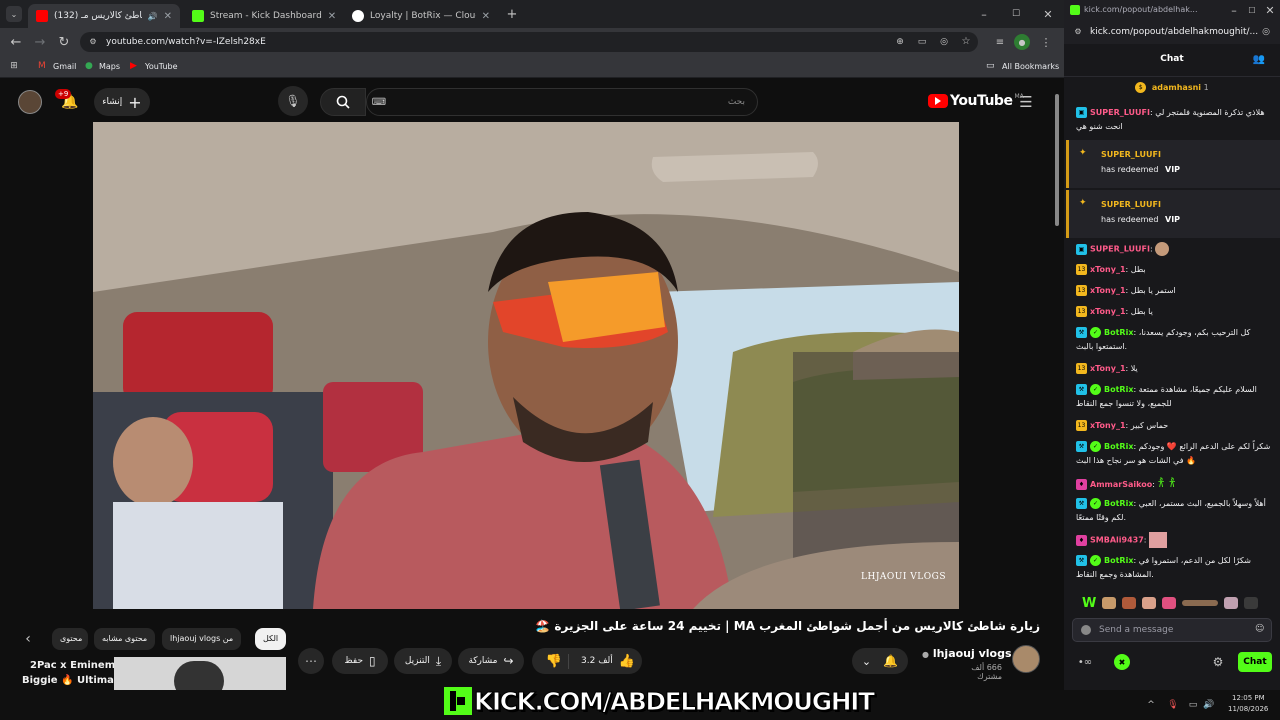  I want to click on clock-date: 11/08/2026, so click(1248, 709).